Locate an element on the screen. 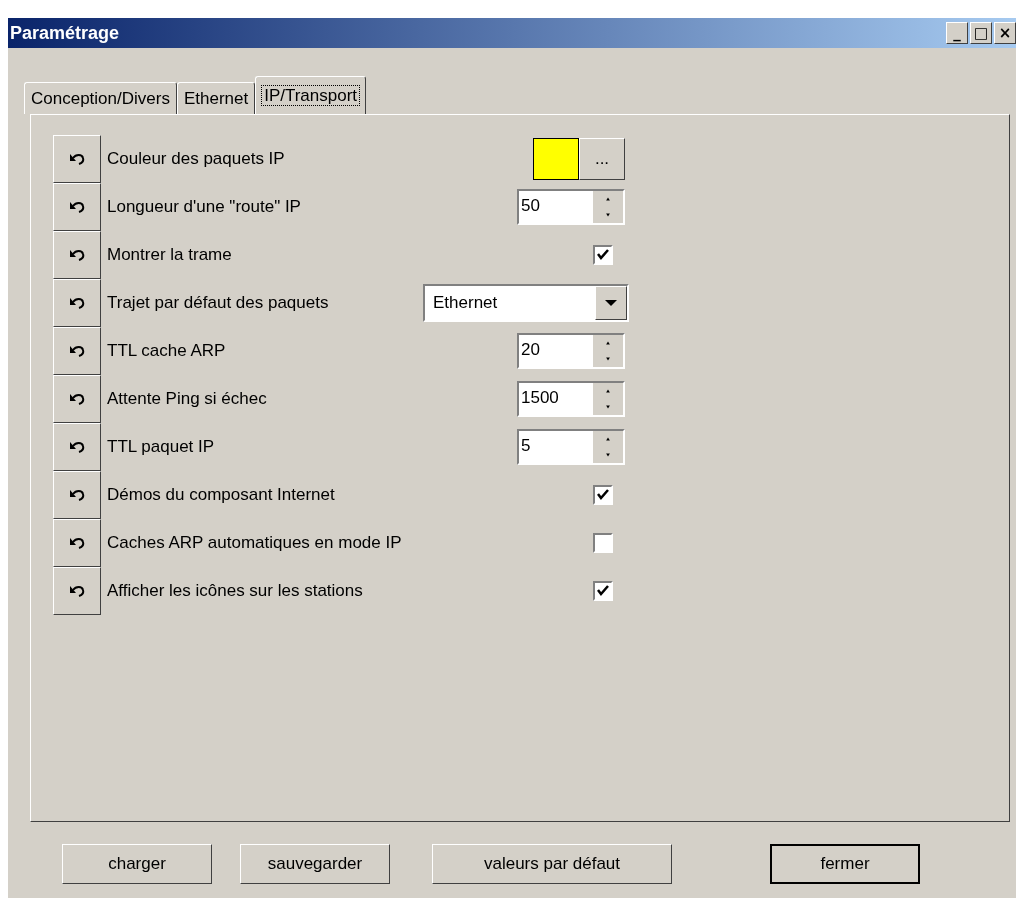 Image resolution: width=1016 pixels, height=898 pixels. setting-label: Montrer la trame is located at coordinates (170, 255).